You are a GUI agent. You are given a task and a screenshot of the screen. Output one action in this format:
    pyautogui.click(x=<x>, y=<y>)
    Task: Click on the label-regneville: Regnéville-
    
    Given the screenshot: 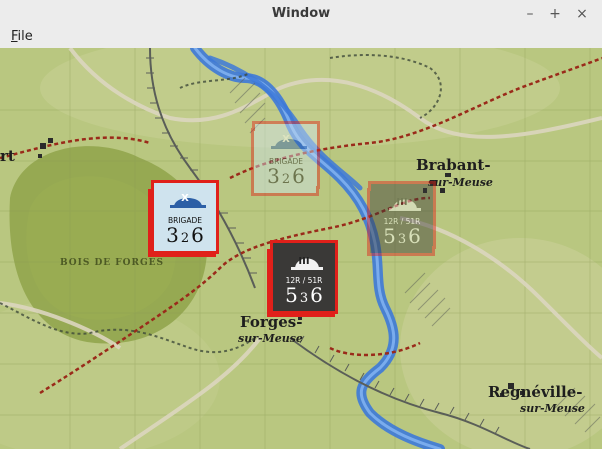 What is the action you would take?
    pyautogui.click(x=535, y=392)
    